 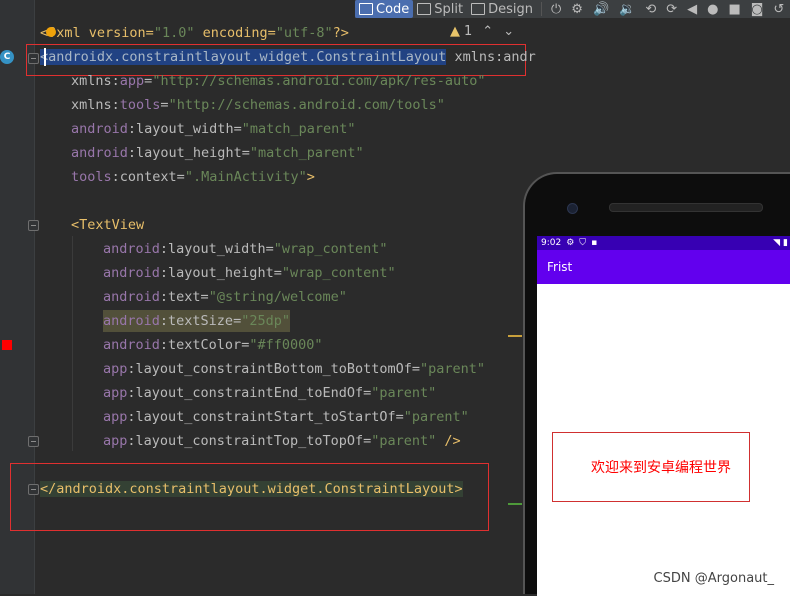 I want to click on indent-guide, so click(x=72, y=343).